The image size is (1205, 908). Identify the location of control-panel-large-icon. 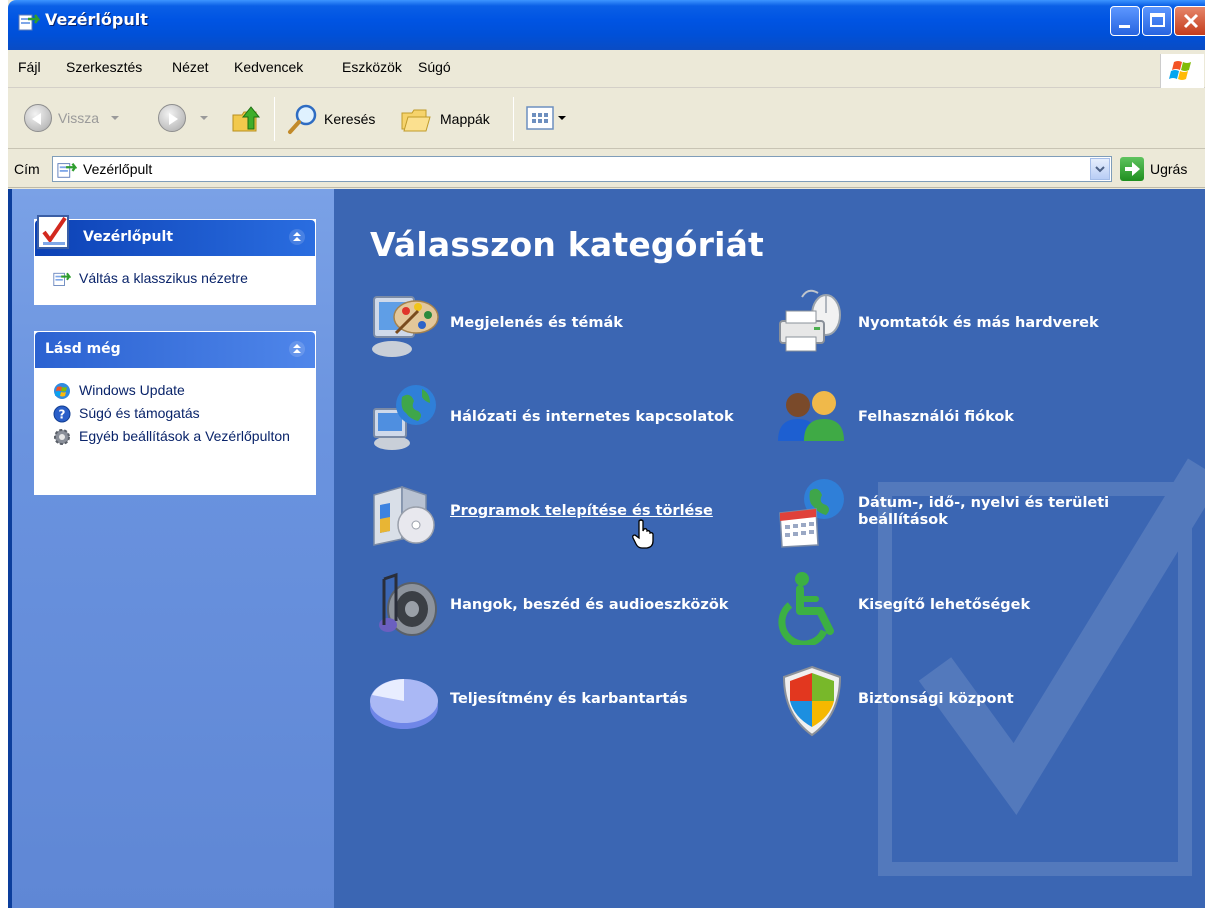
(53, 232).